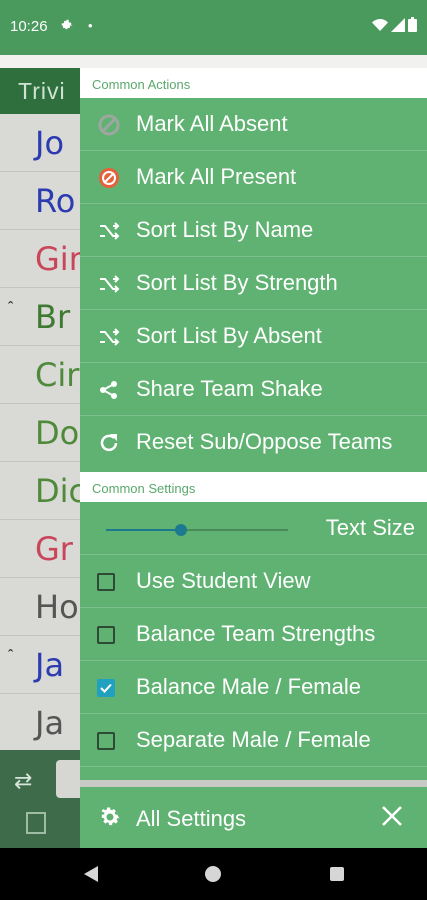 The height and width of the screenshot is (900, 427). Describe the element at coordinates (40, 799) in the screenshot. I see `background-bottom-bar: ⇄` at that location.